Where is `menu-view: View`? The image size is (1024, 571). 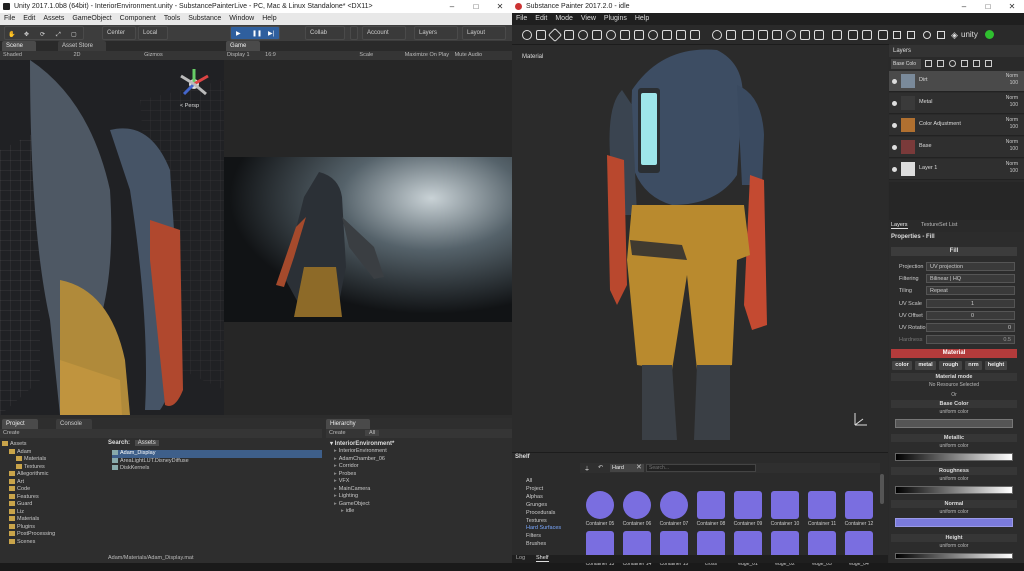
menu-view: View is located at coordinates (588, 18).